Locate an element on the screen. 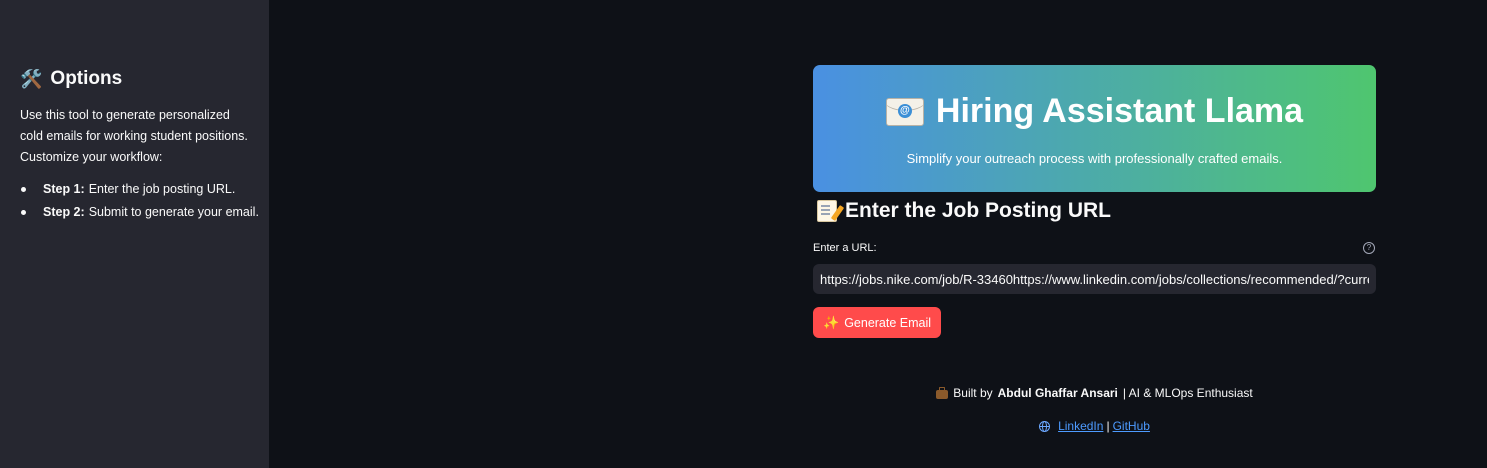 This screenshot has height=468, width=1487. sparkles-icon: ✨ is located at coordinates (831, 322).